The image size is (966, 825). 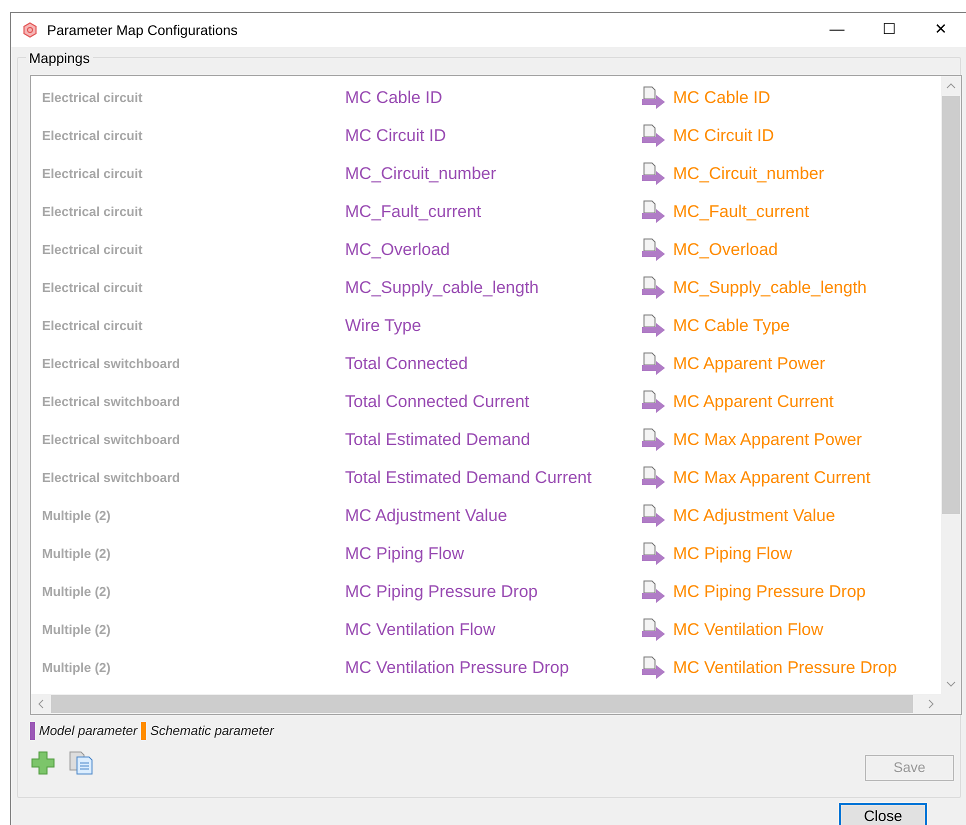 What do you see at coordinates (723, 136) in the screenshot?
I see `schematic-parameter: MC Circuit ID` at bounding box center [723, 136].